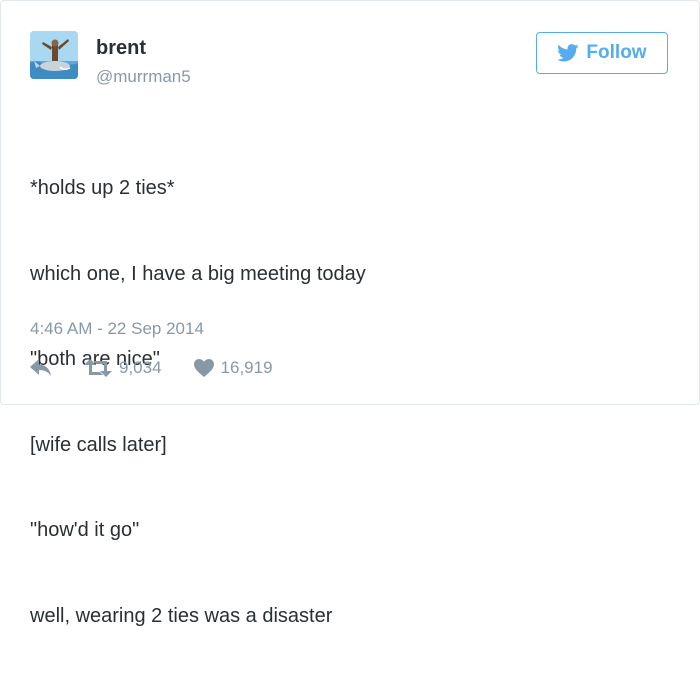  I want to click on like-button: 16,919, so click(233, 368).